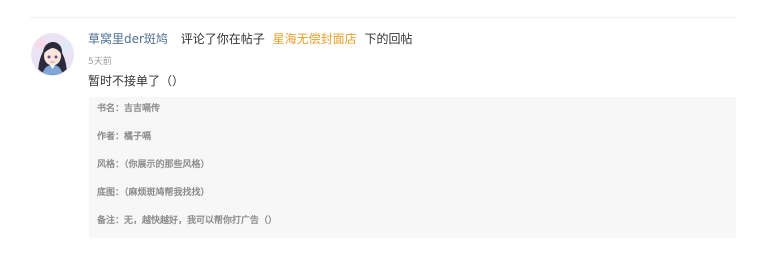 This screenshot has width=757, height=259. I want to click on suffix-text: 下的回帖, so click(388, 39).